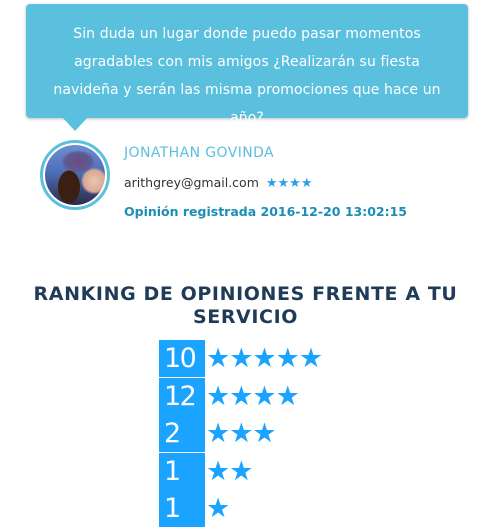  I want to click on author-rating-stars-icon: ★★★★, so click(289, 183).